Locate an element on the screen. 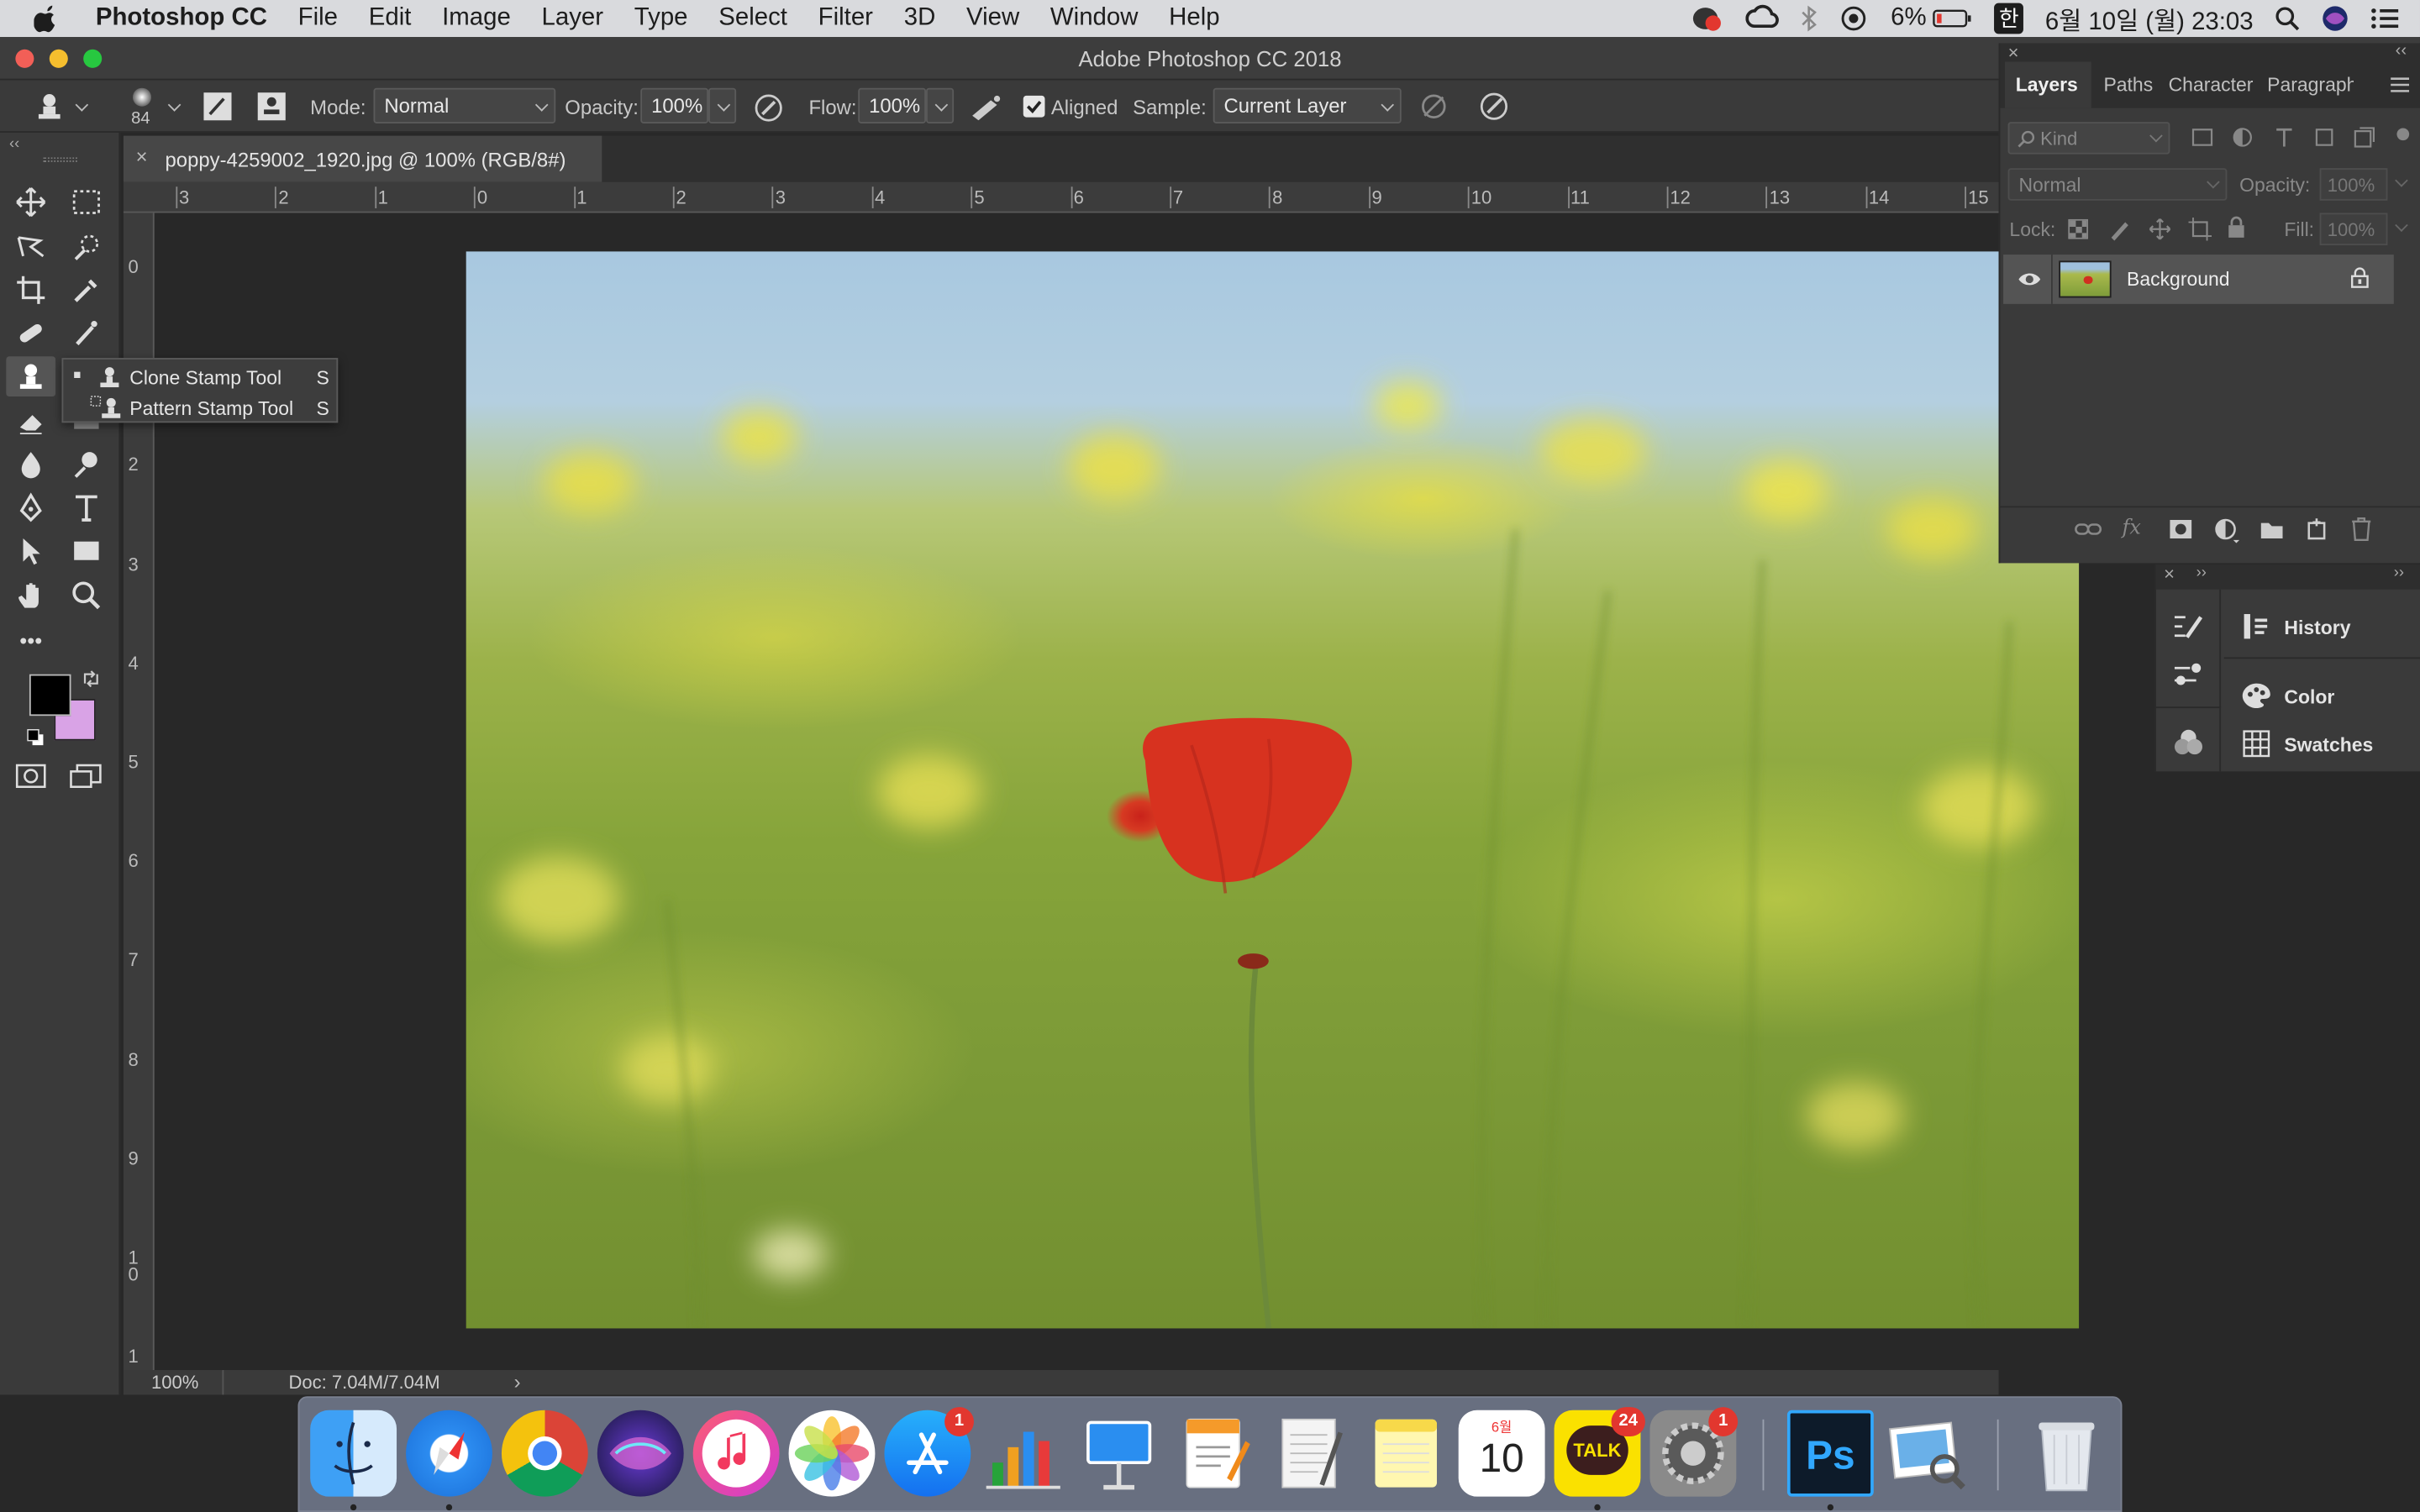 The height and width of the screenshot is (1512, 2420). hangouts-icon is located at coordinates (1707, 19).